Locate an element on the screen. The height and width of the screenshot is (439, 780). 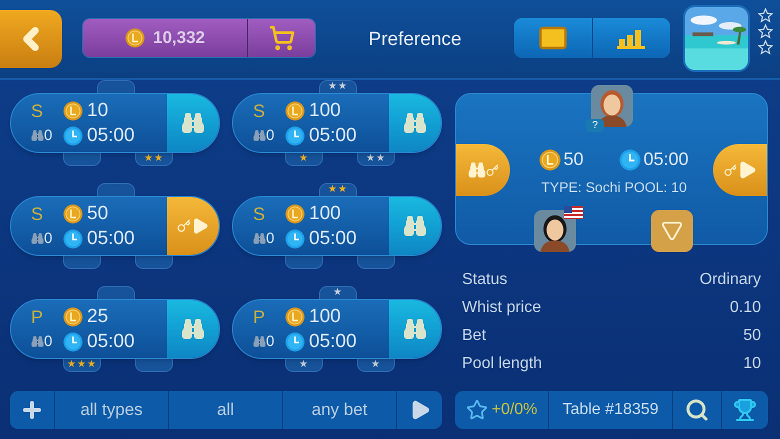
shop-button is located at coordinates (281, 38).